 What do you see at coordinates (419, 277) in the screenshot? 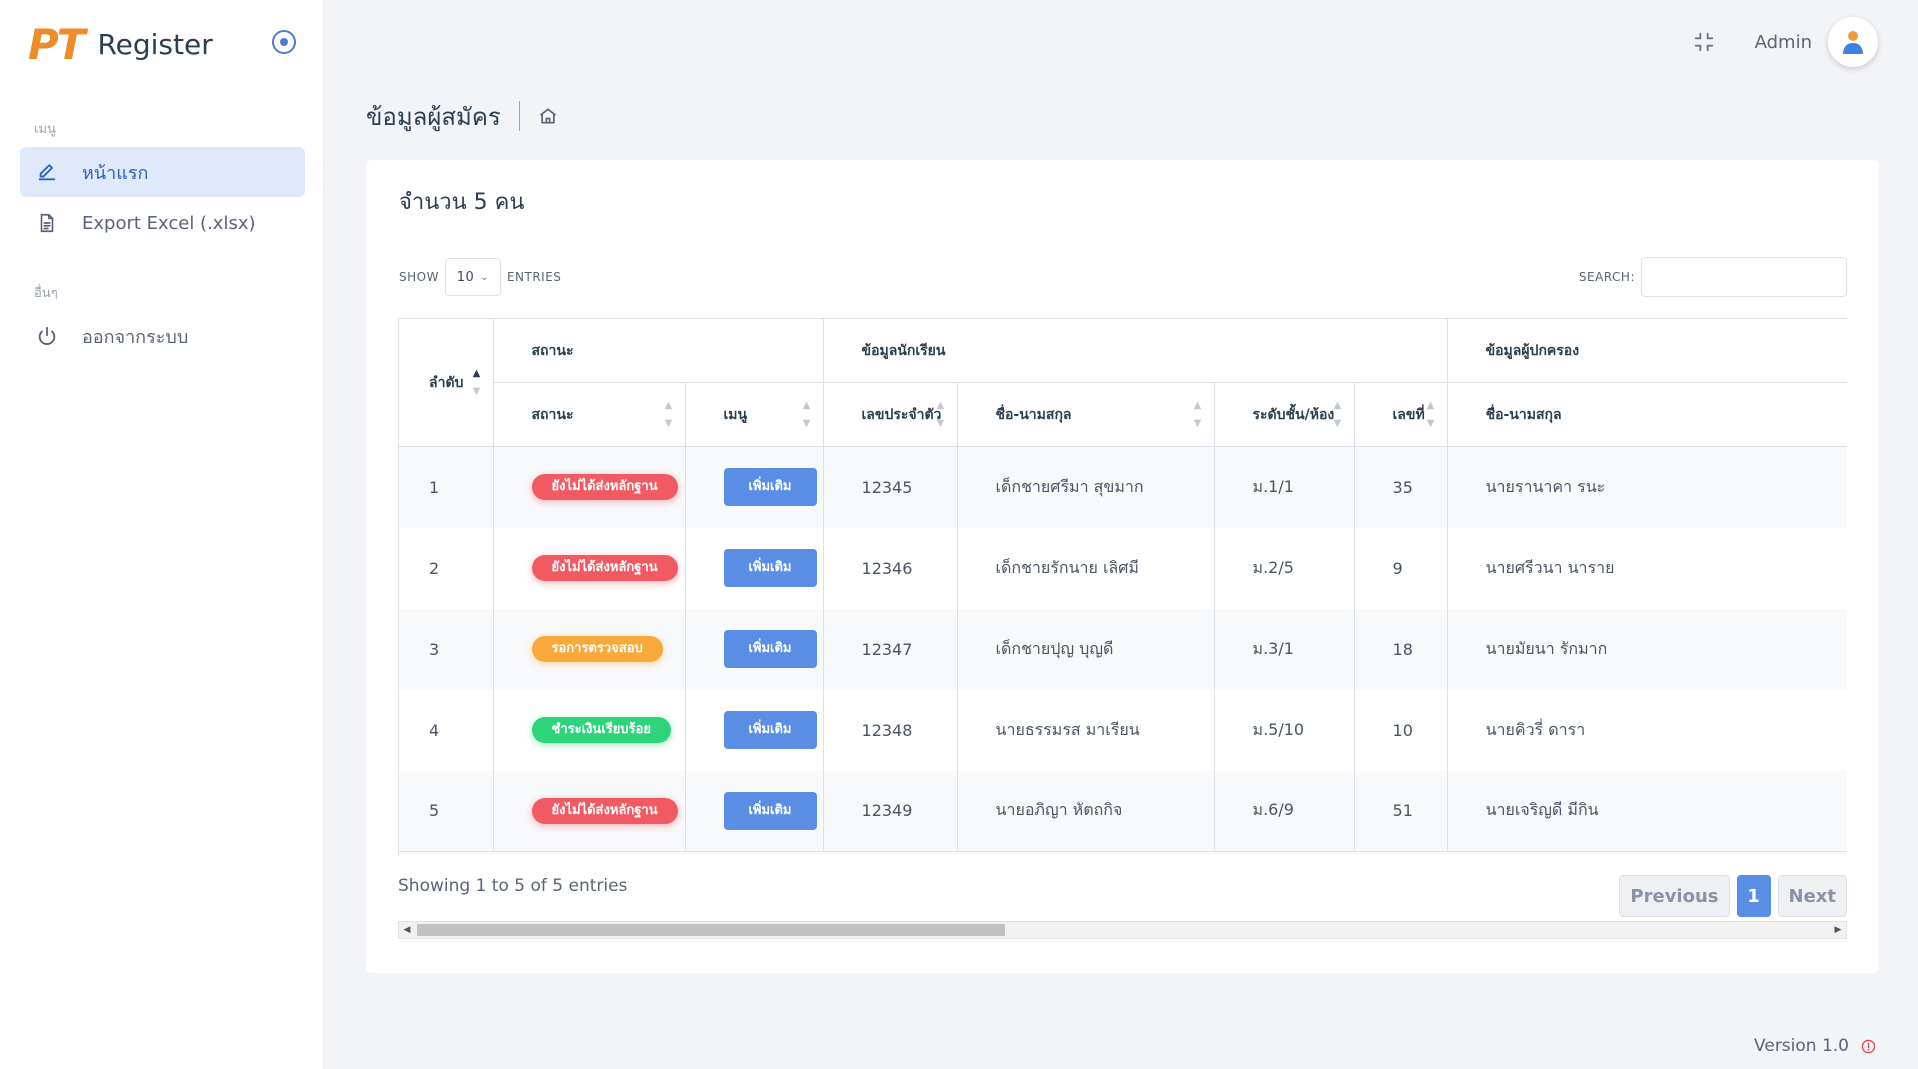
I see `show-label: SHOW` at bounding box center [419, 277].